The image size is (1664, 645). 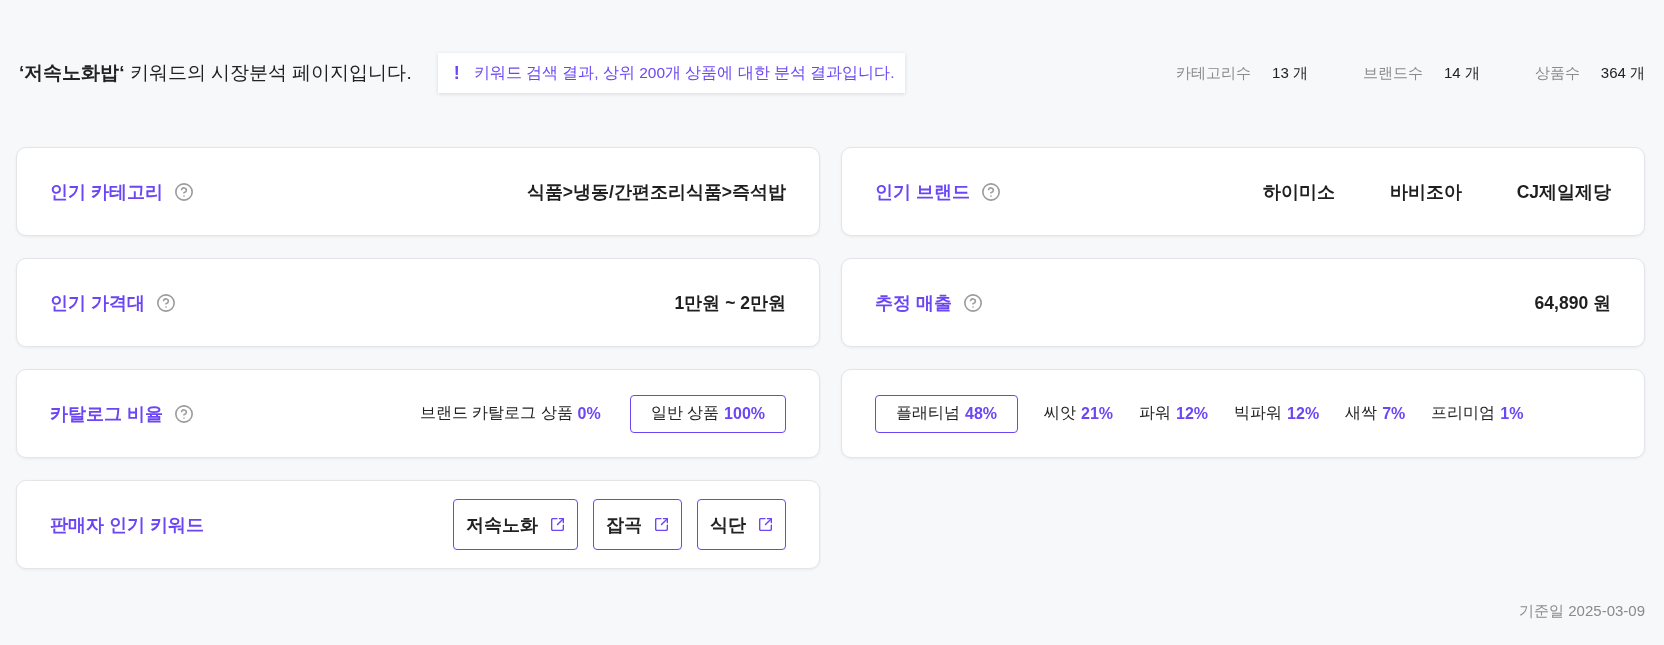 What do you see at coordinates (1477, 413) in the screenshot?
I see `grade-share: 프리미엄 1%` at bounding box center [1477, 413].